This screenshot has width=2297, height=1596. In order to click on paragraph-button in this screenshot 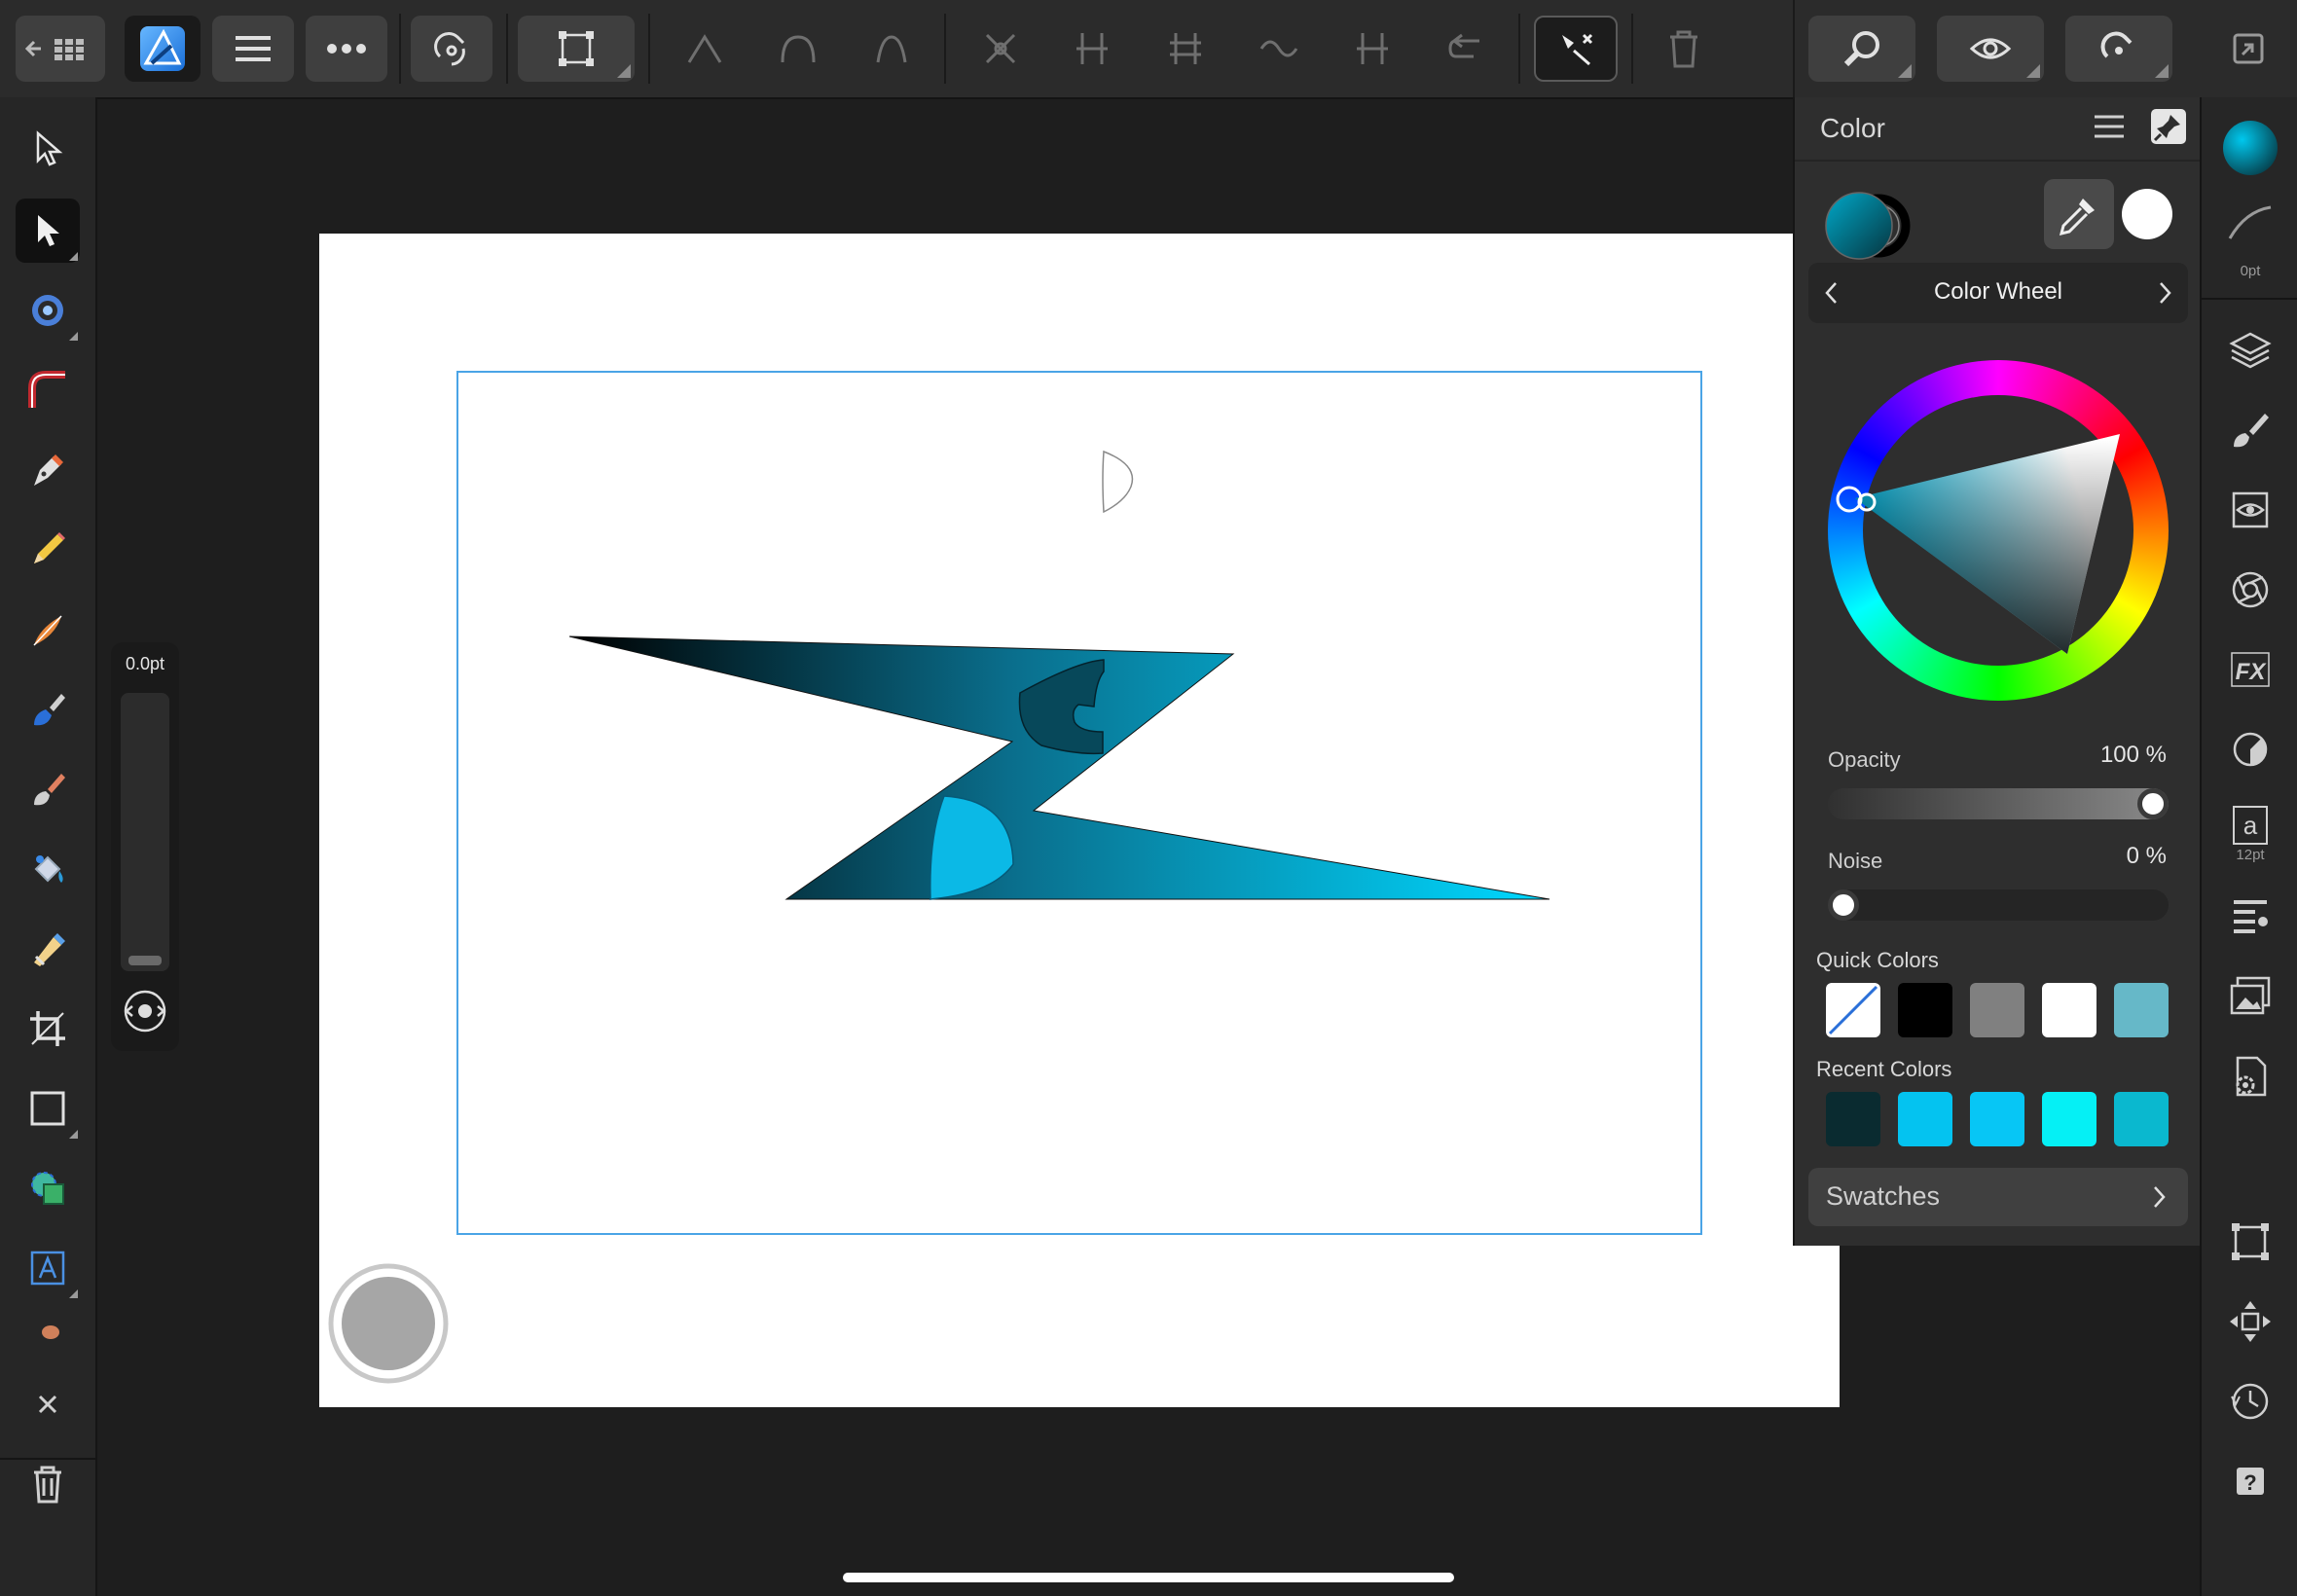, I will do `click(2250, 917)`.